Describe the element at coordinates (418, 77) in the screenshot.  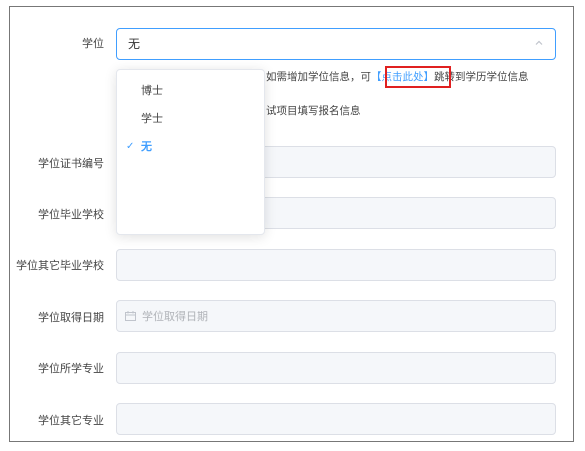
I see `link-highlight-box` at that location.